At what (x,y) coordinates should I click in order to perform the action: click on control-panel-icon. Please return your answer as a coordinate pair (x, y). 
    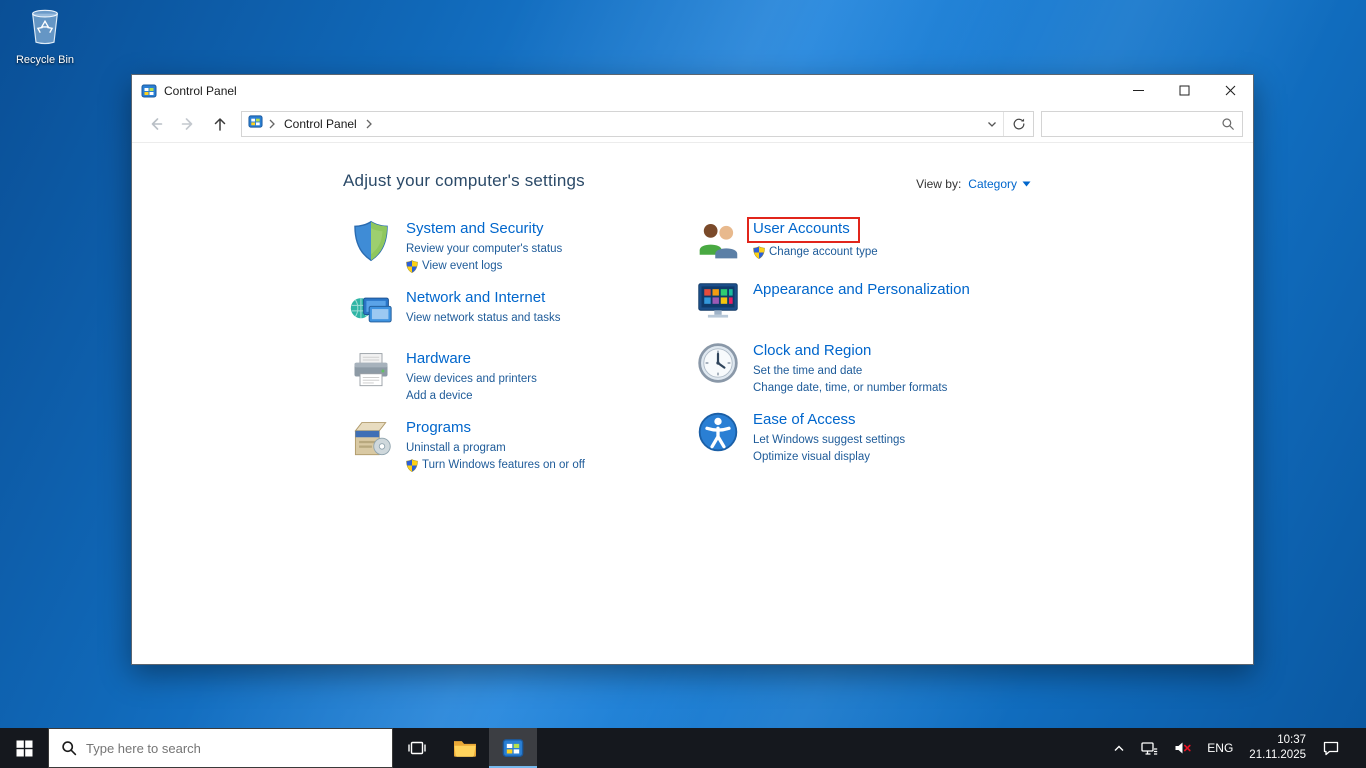
    Looking at the image, I should click on (513, 748).